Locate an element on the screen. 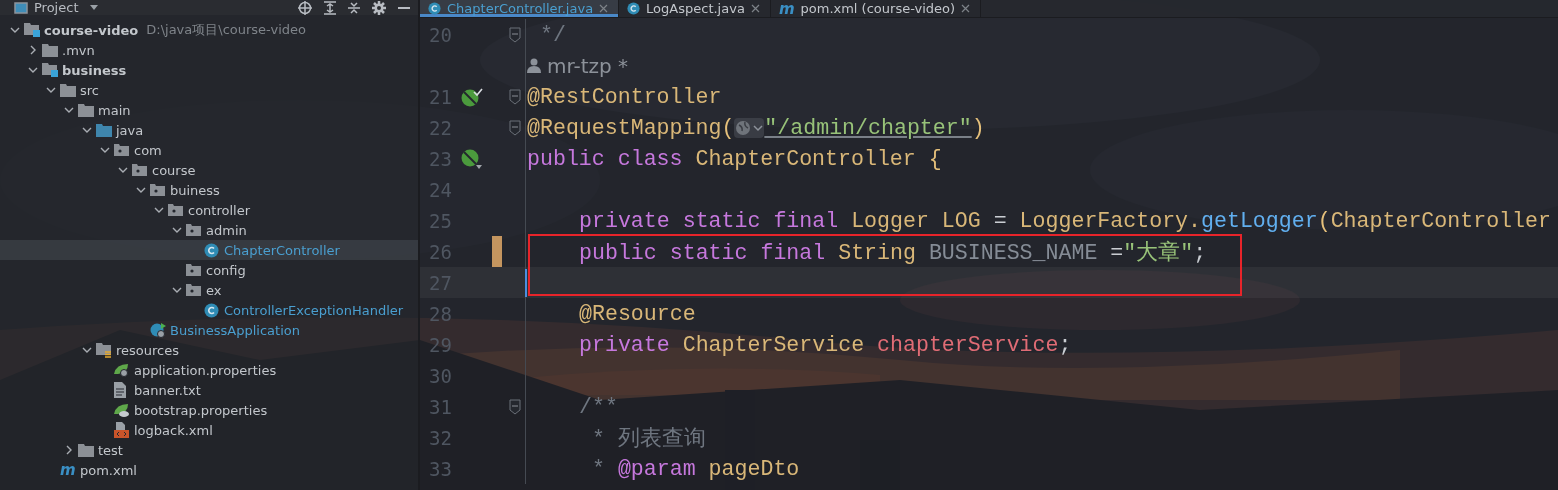 The height and width of the screenshot is (490, 1558). line-number: 31 is located at coordinates (440, 406).